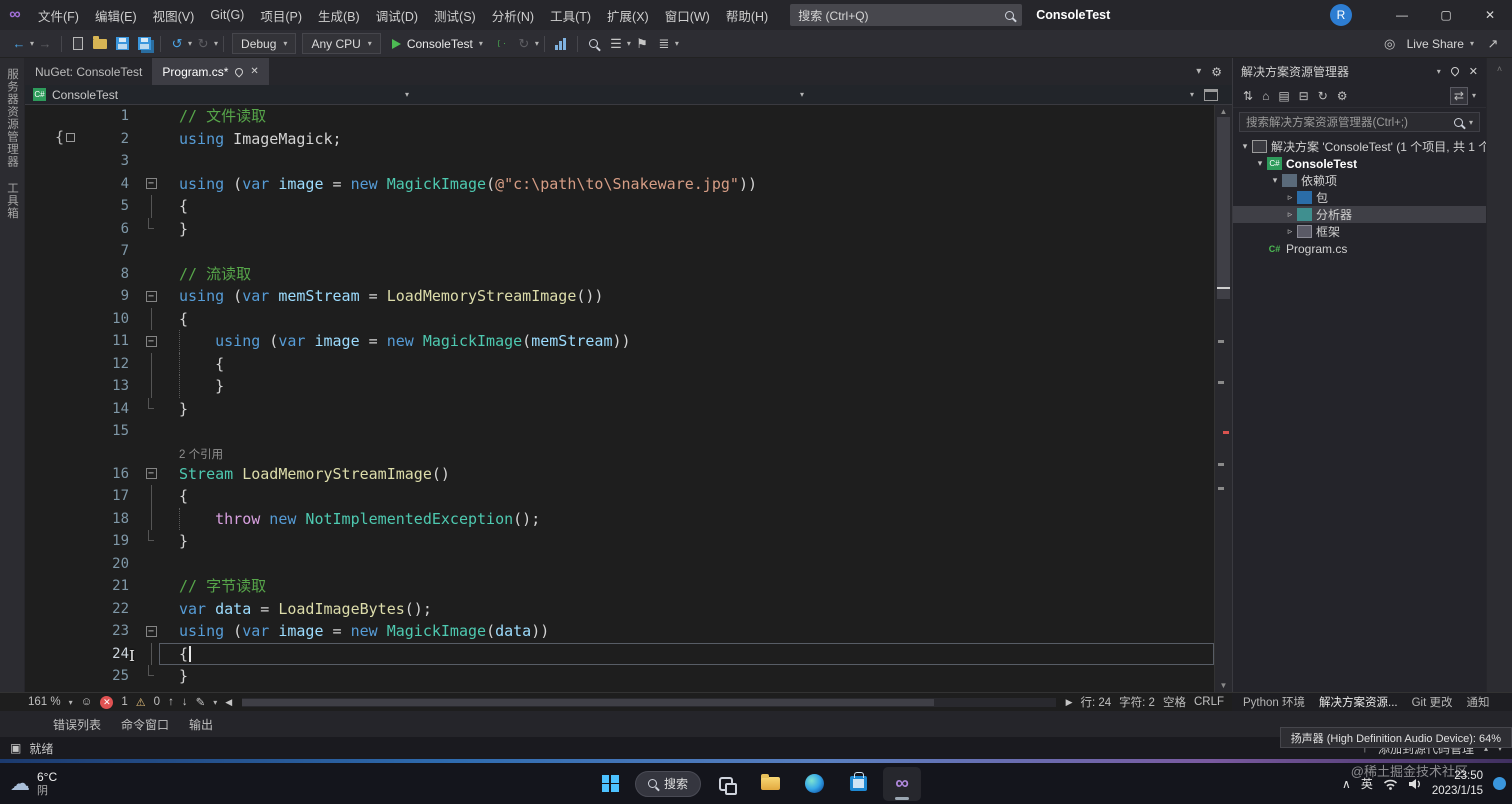  What do you see at coordinates (561, 44) in the screenshot?
I see `performance-profiler-icon` at bounding box center [561, 44].